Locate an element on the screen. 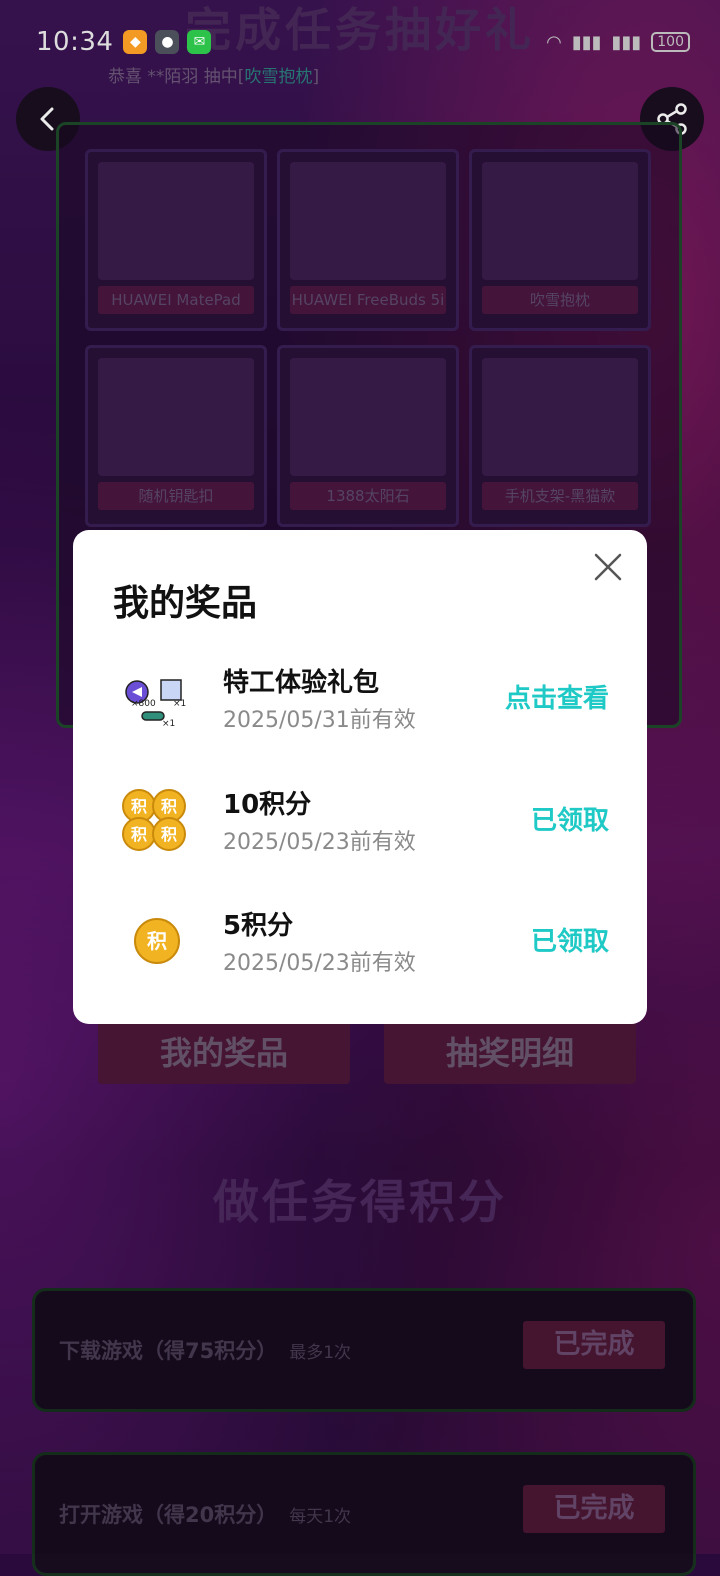 The width and height of the screenshot is (720, 1576). gift-pack-icon: ×800 ×1 ×1 is located at coordinates (157, 698).